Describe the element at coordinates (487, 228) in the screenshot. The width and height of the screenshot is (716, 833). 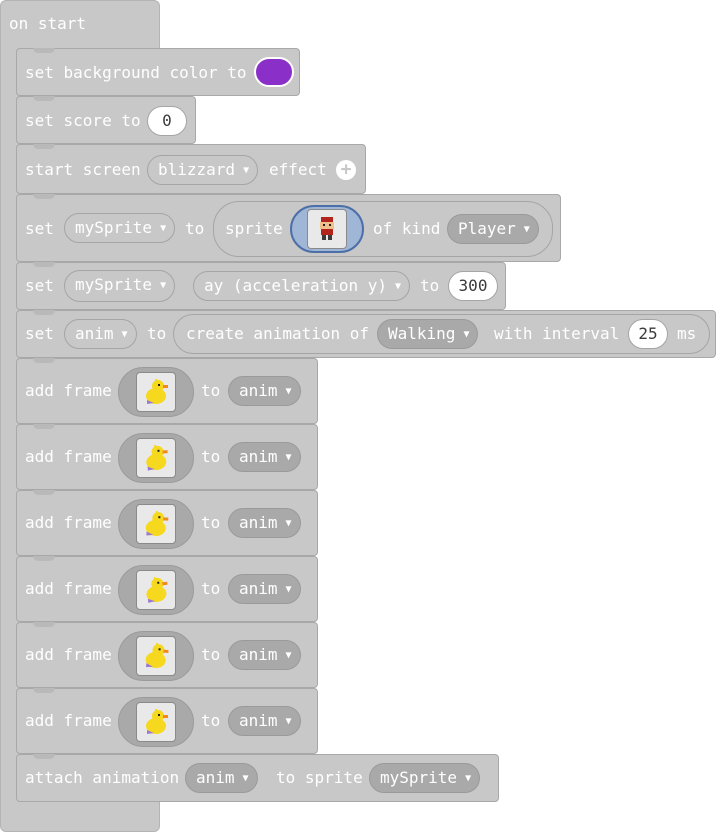
I see `kind-dropdown-value: Player` at that location.